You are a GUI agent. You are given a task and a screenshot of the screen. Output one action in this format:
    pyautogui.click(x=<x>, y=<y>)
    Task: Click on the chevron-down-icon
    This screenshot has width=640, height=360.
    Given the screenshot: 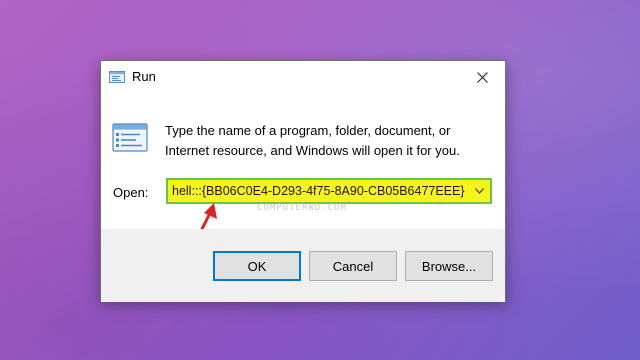 What is the action you would take?
    pyautogui.click(x=479, y=191)
    